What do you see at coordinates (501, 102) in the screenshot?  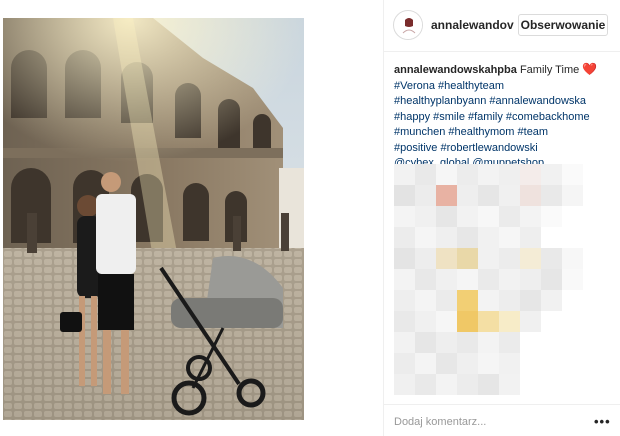 I see `hashtag-line: #healthyplanbyann #annalewandowska` at bounding box center [501, 102].